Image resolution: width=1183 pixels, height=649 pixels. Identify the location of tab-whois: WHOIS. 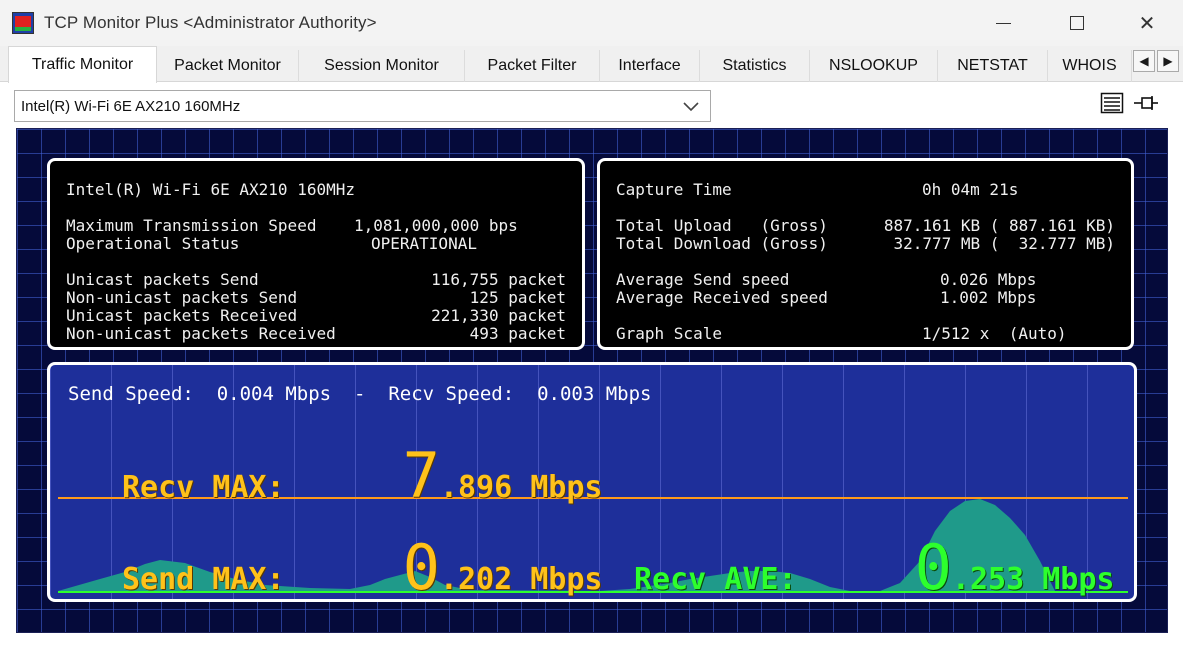
(1090, 66).